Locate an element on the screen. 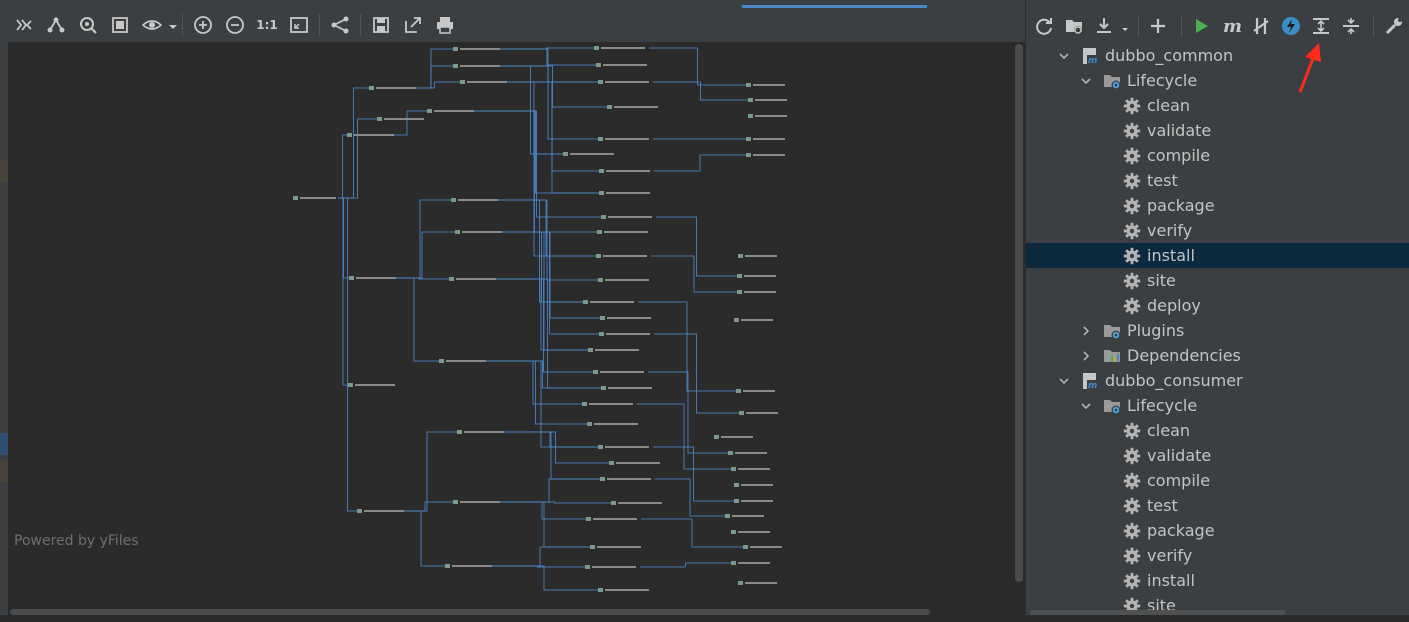 The image size is (1409, 622). horizontal-scrollbar is located at coordinates (511, 611).